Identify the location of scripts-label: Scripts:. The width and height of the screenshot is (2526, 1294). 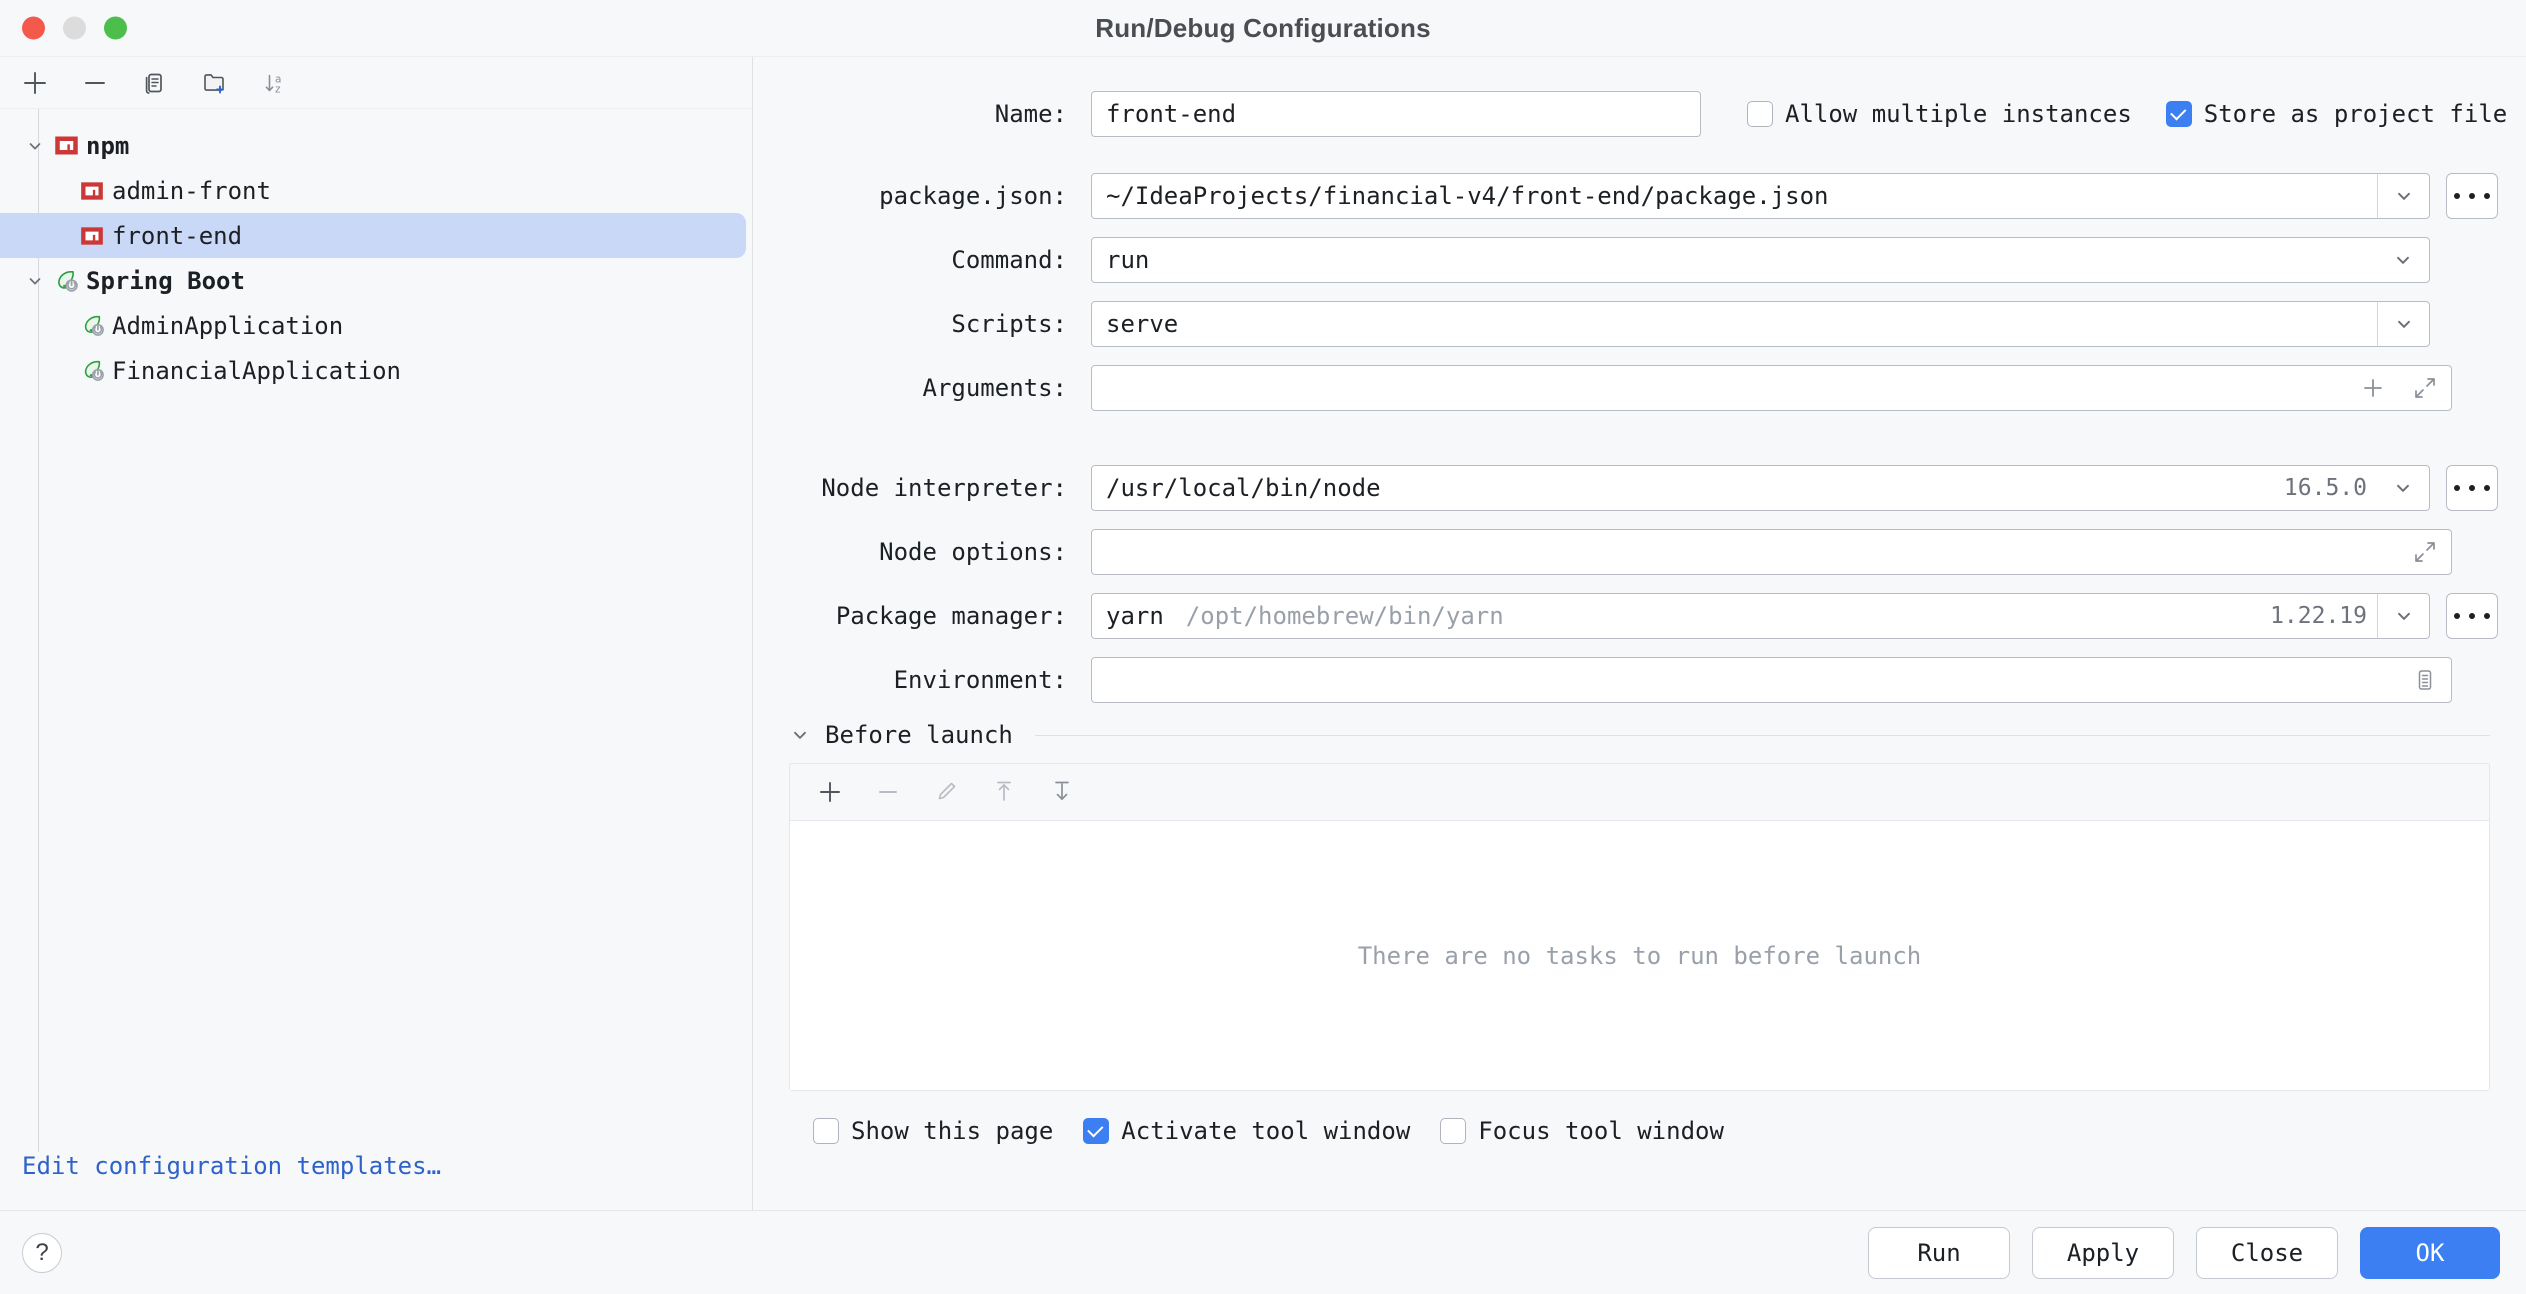
(1009, 324).